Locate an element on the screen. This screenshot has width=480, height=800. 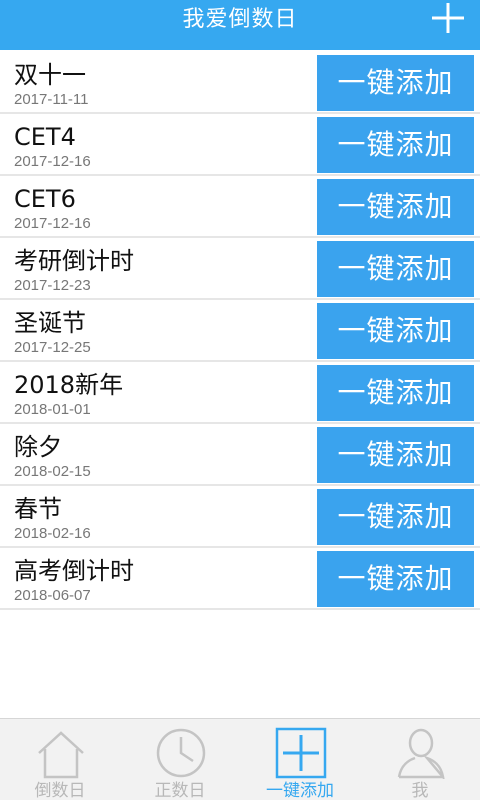
event-name: 2018新年 is located at coordinates (69, 385).